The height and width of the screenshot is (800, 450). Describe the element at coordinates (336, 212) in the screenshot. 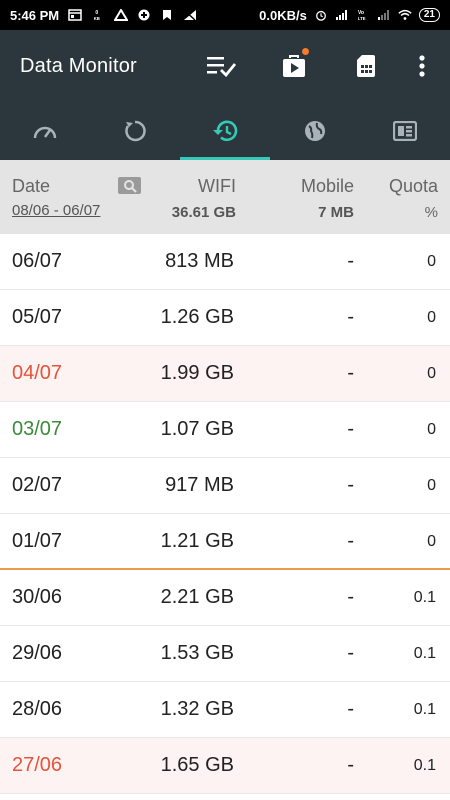

I see `mobile-total: 7 MB` at that location.